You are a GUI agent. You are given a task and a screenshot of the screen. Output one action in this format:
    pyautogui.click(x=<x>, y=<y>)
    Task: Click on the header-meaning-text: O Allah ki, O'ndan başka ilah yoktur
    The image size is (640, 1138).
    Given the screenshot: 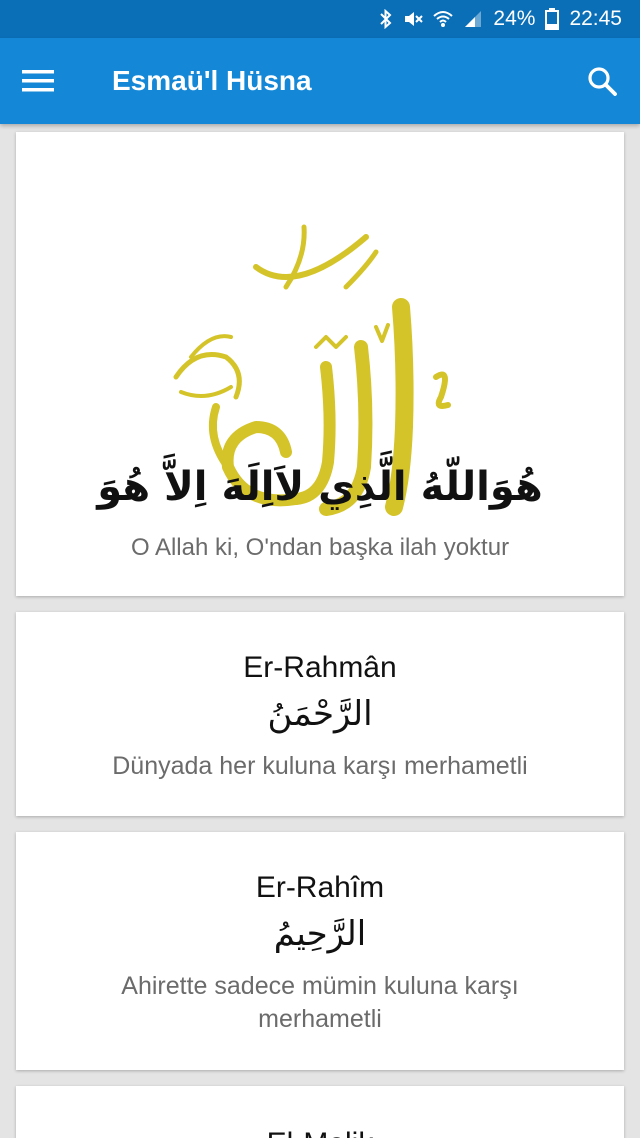 What is the action you would take?
    pyautogui.click(x=320, y=547)
    